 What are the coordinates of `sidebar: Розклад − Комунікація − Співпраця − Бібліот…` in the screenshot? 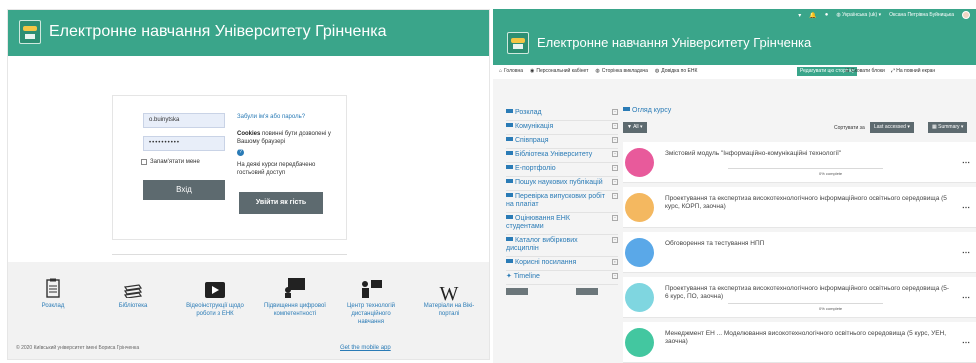 It's located at (562, 201).